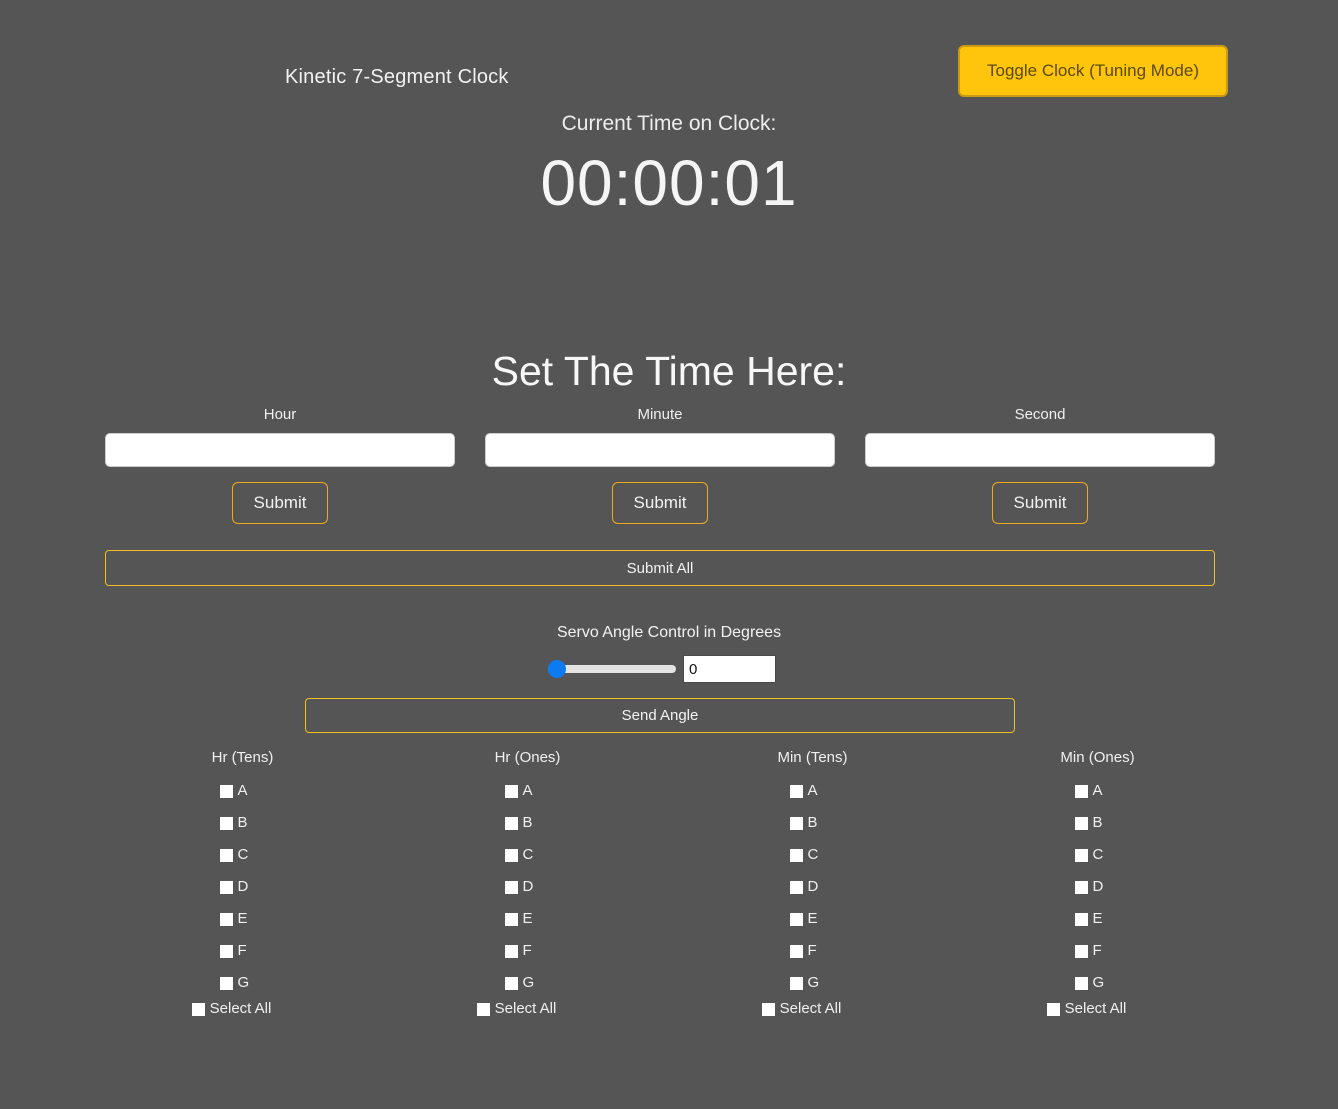  Describe the element at coordinates (660, 715) in the screenshot. I see `send-angle-button: Send Angle` at that location.